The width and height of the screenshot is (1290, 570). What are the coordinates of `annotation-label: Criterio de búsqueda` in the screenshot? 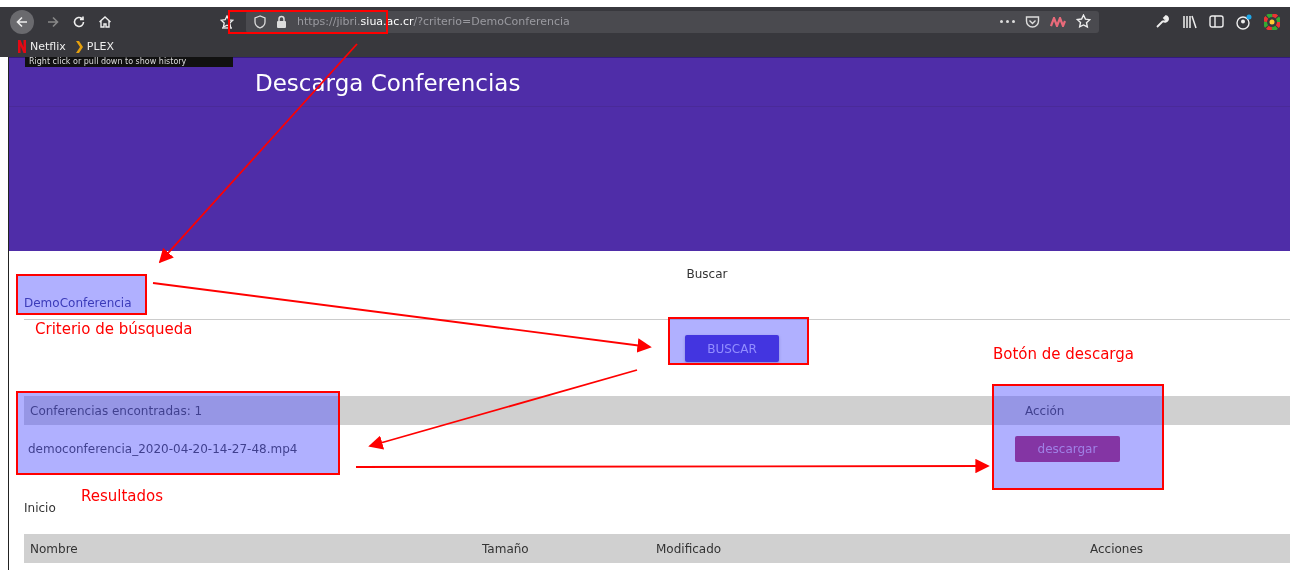 It's located at (114, 329).